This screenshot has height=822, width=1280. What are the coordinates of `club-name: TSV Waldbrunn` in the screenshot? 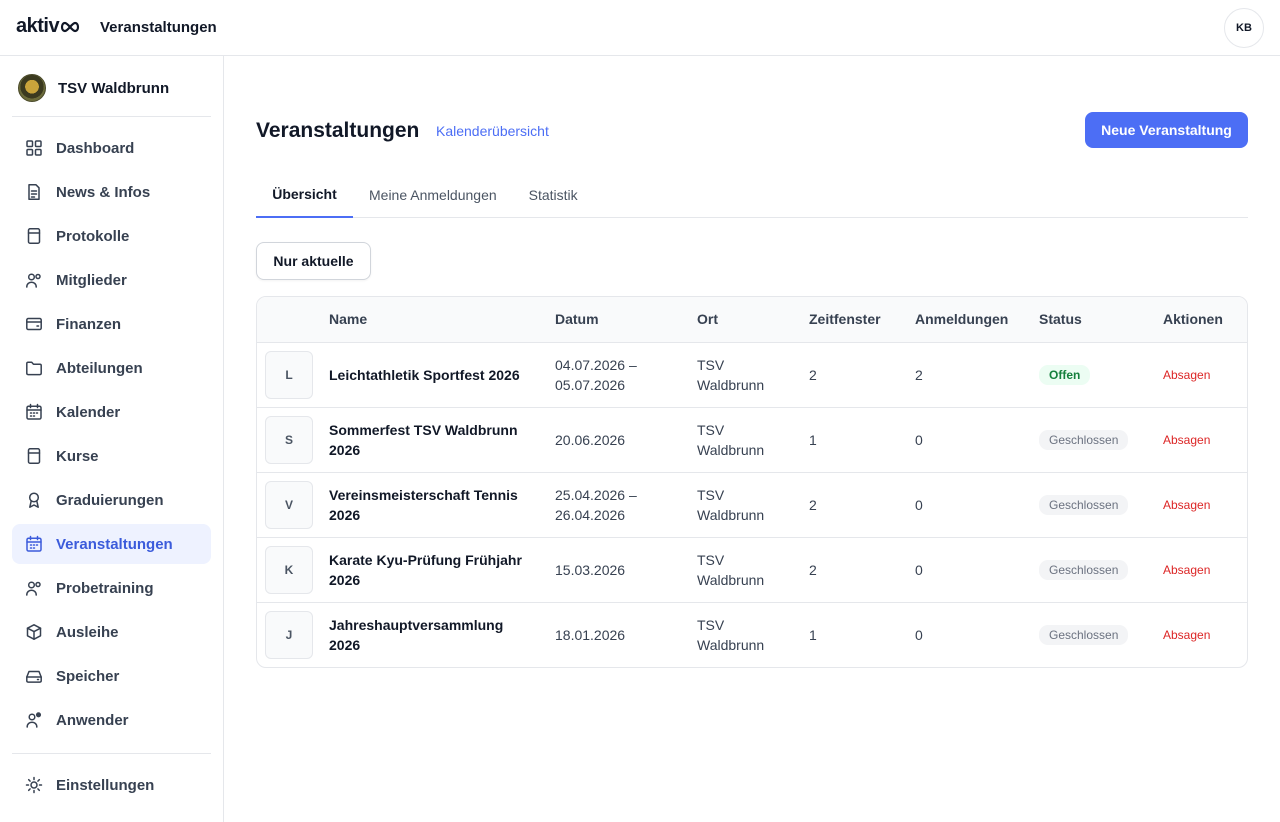 It's located at (114, 88).